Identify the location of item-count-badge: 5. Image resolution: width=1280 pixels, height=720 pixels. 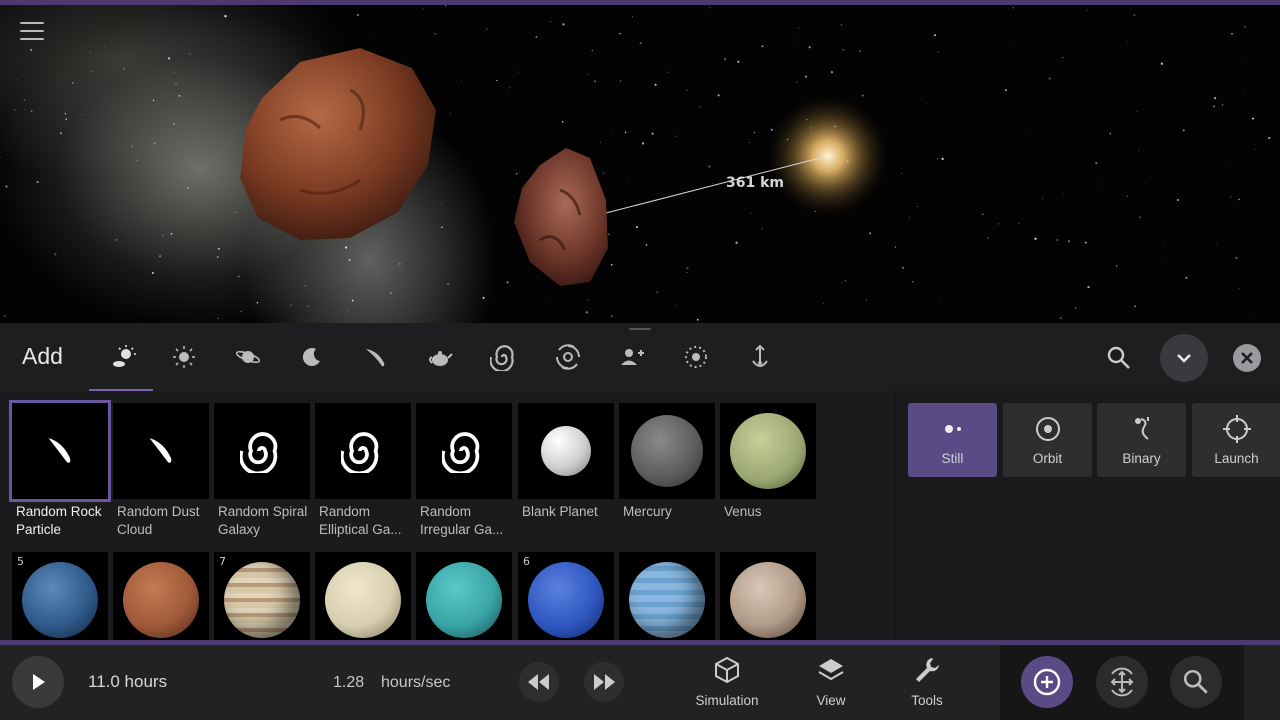
(20, 561).